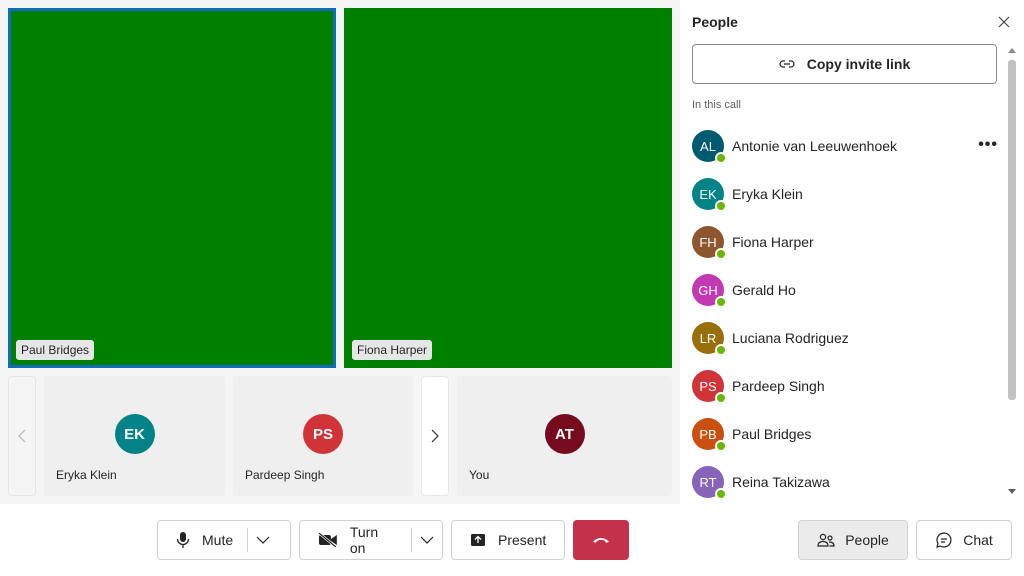  I want to click on tile-name-label: Paul Bridges, so click(55, 350).